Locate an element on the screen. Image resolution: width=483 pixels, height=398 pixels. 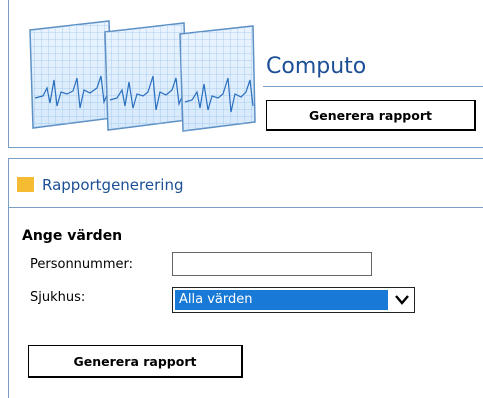
form-heading: Ange värden is located at coordinates (72, 236).